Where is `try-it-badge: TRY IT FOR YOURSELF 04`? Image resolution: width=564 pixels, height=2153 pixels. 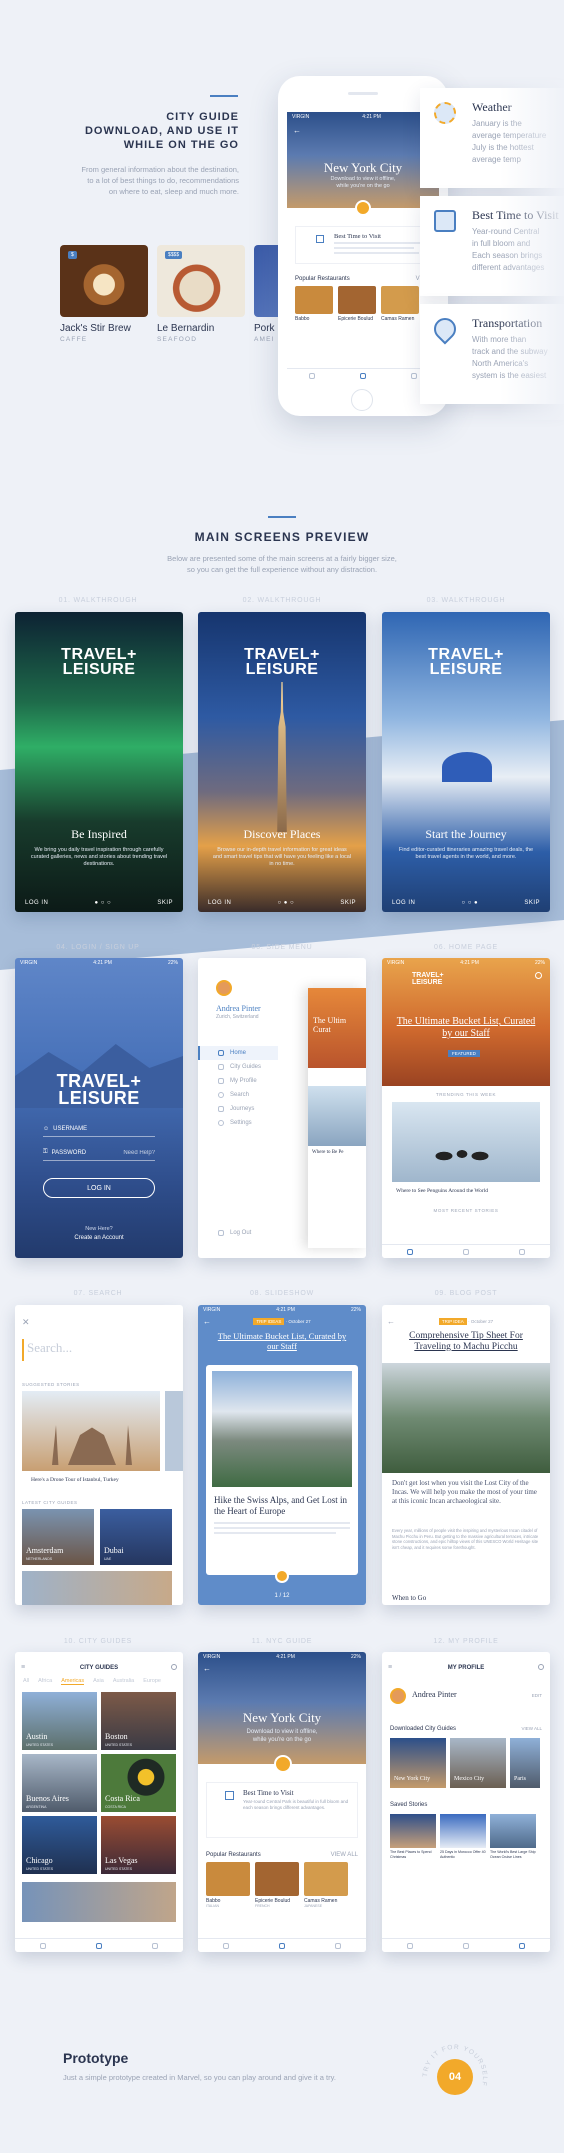 try-it-badge: TRY IT FOR YOURSELF 04 is located at coordinates (455, 2077).